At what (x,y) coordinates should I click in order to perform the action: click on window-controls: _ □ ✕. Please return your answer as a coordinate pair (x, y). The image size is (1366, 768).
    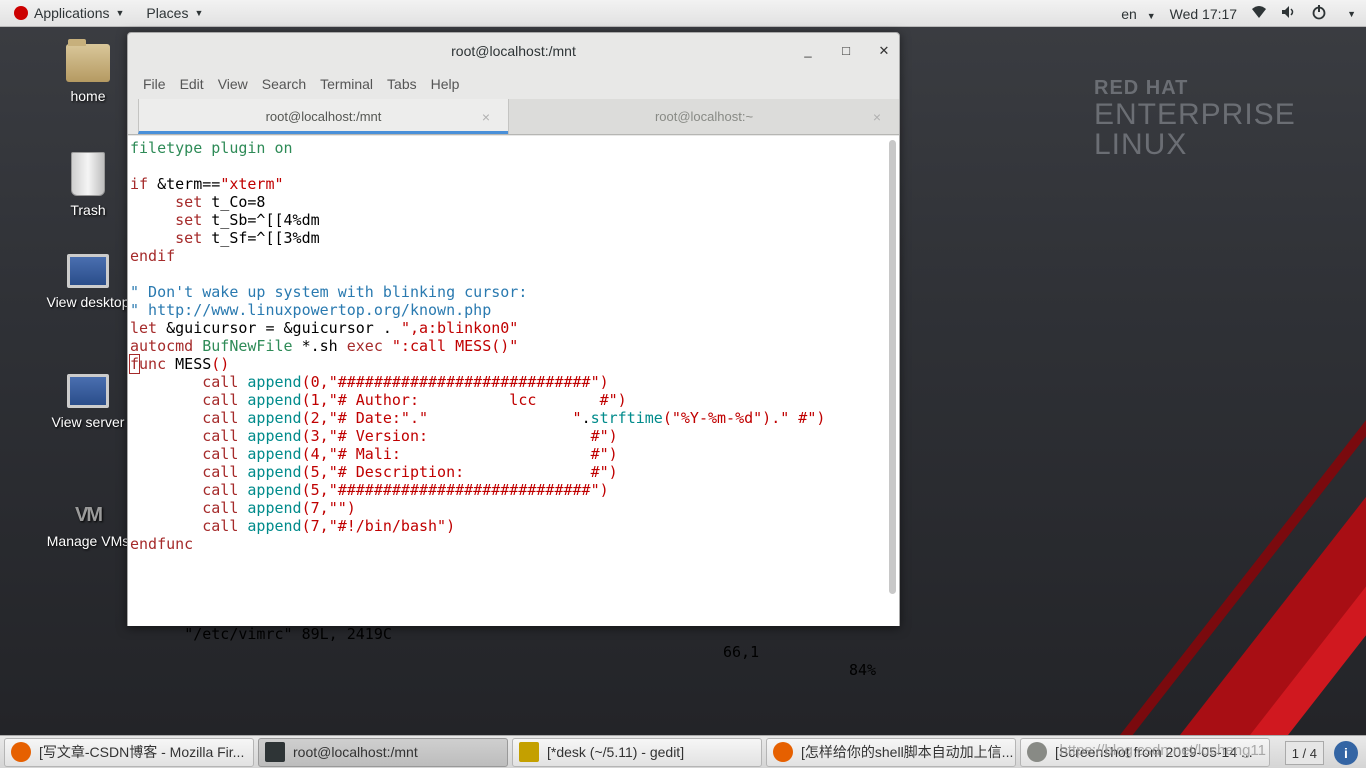
    Looking at the image, I should click on (846, 51).